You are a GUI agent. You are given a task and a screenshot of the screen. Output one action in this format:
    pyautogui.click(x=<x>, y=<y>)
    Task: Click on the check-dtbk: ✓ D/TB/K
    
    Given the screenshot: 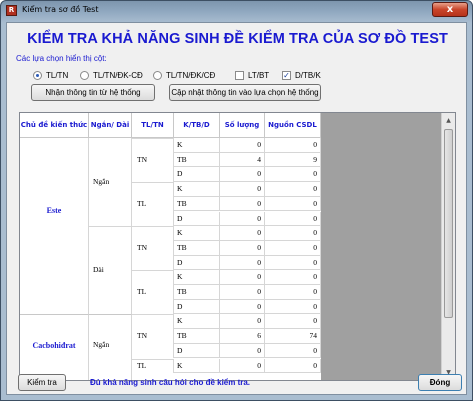 What is the action you would take?
    pyautogui.click(x=301, y=75)
    